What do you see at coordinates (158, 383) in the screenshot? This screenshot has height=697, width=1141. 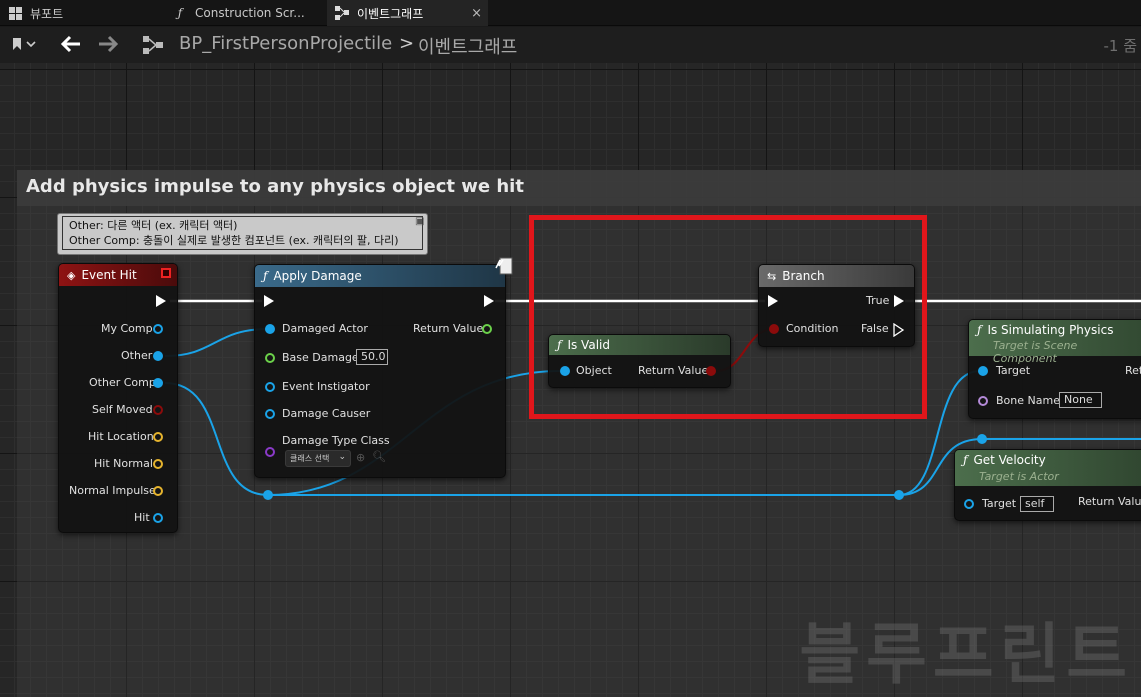 I see `other-comp-pin` at bounding box center [158, 383].